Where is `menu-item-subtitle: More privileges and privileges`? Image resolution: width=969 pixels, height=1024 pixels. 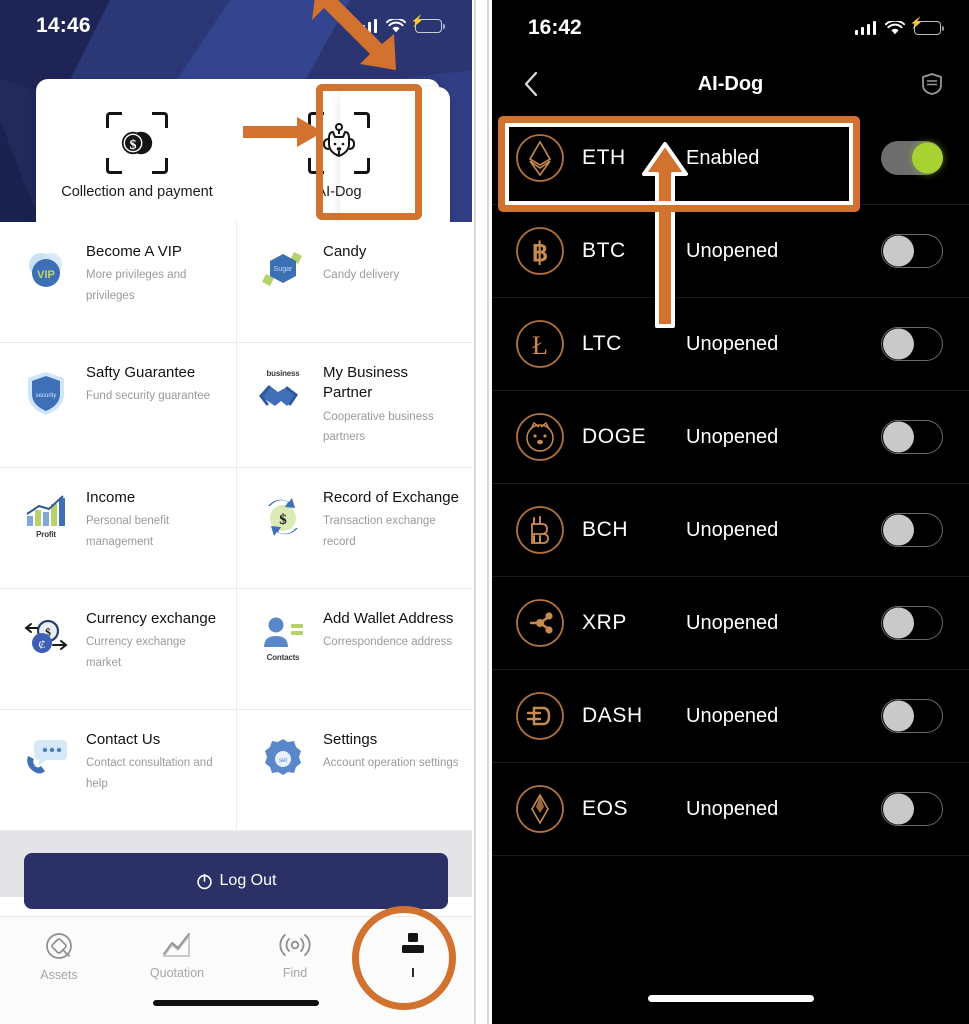 menu-item-subtitle: More privileges and privileges is located at coordinates (136, 285).